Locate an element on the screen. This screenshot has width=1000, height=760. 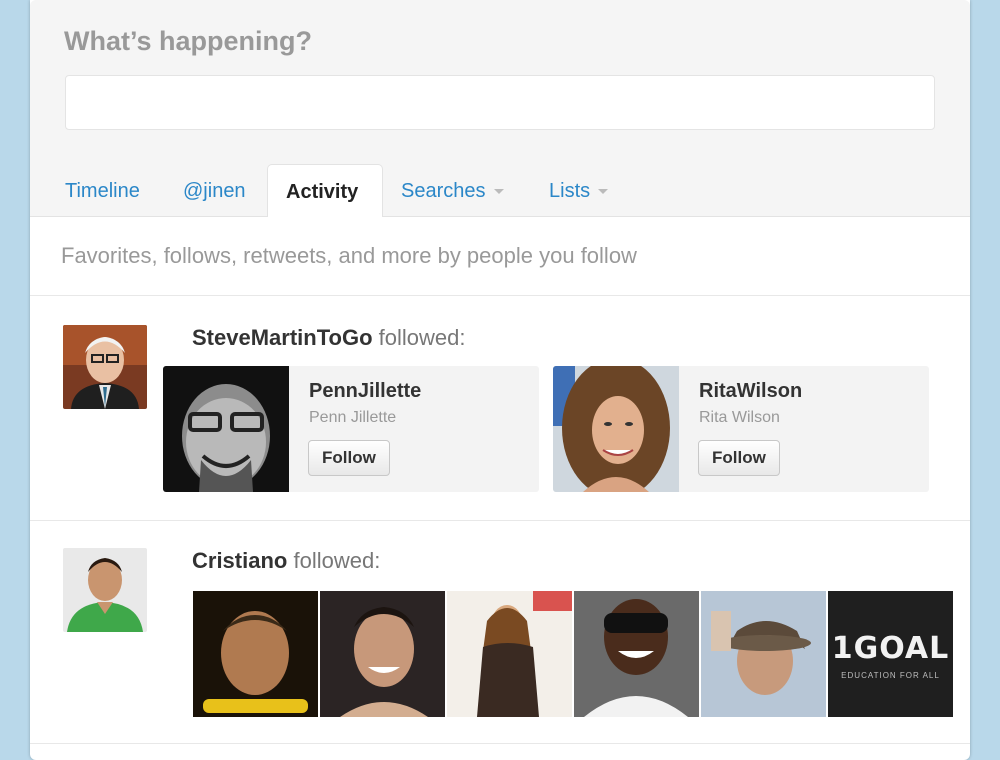
card-fullname: Rita Wilson is located at coordinates (739, 417).